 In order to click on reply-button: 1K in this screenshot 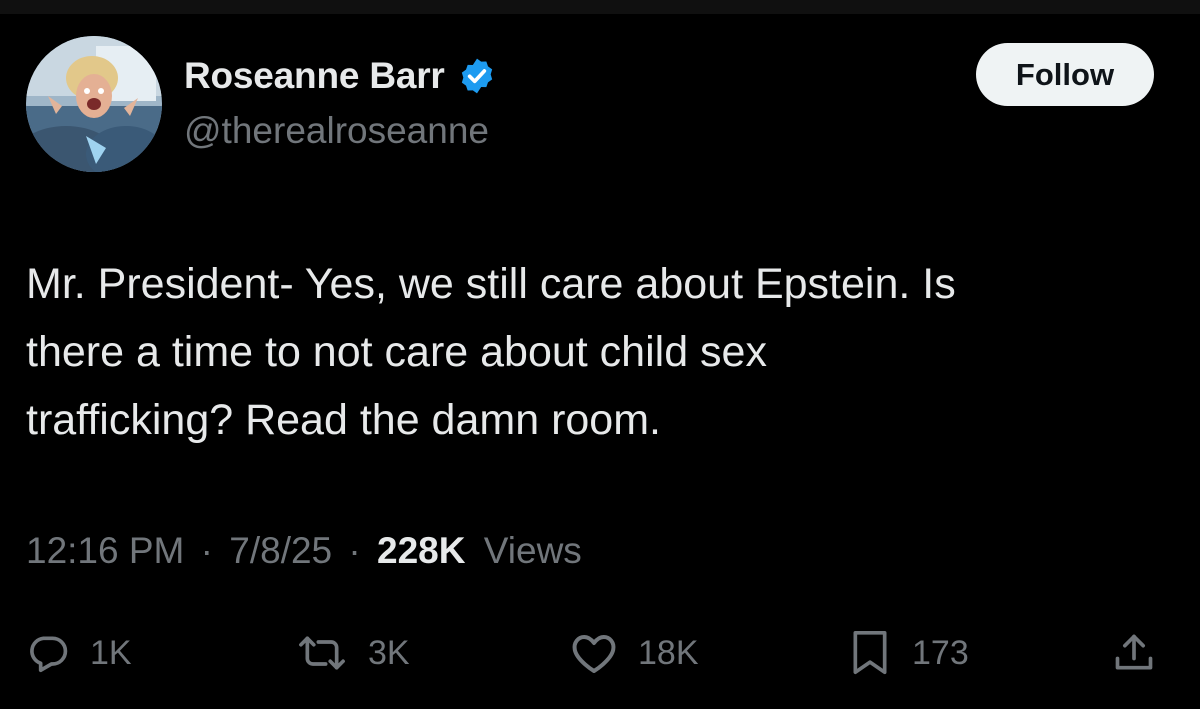, I will do `click(79, 653)`.